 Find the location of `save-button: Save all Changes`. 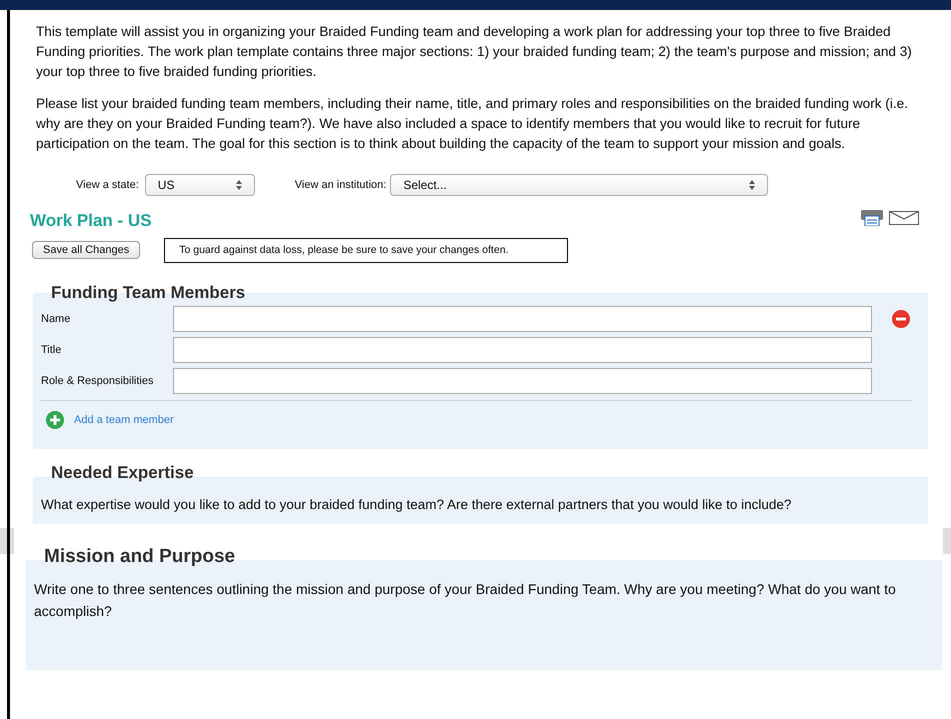

save-button: Save all Changes is located at coordinates (86, 250).